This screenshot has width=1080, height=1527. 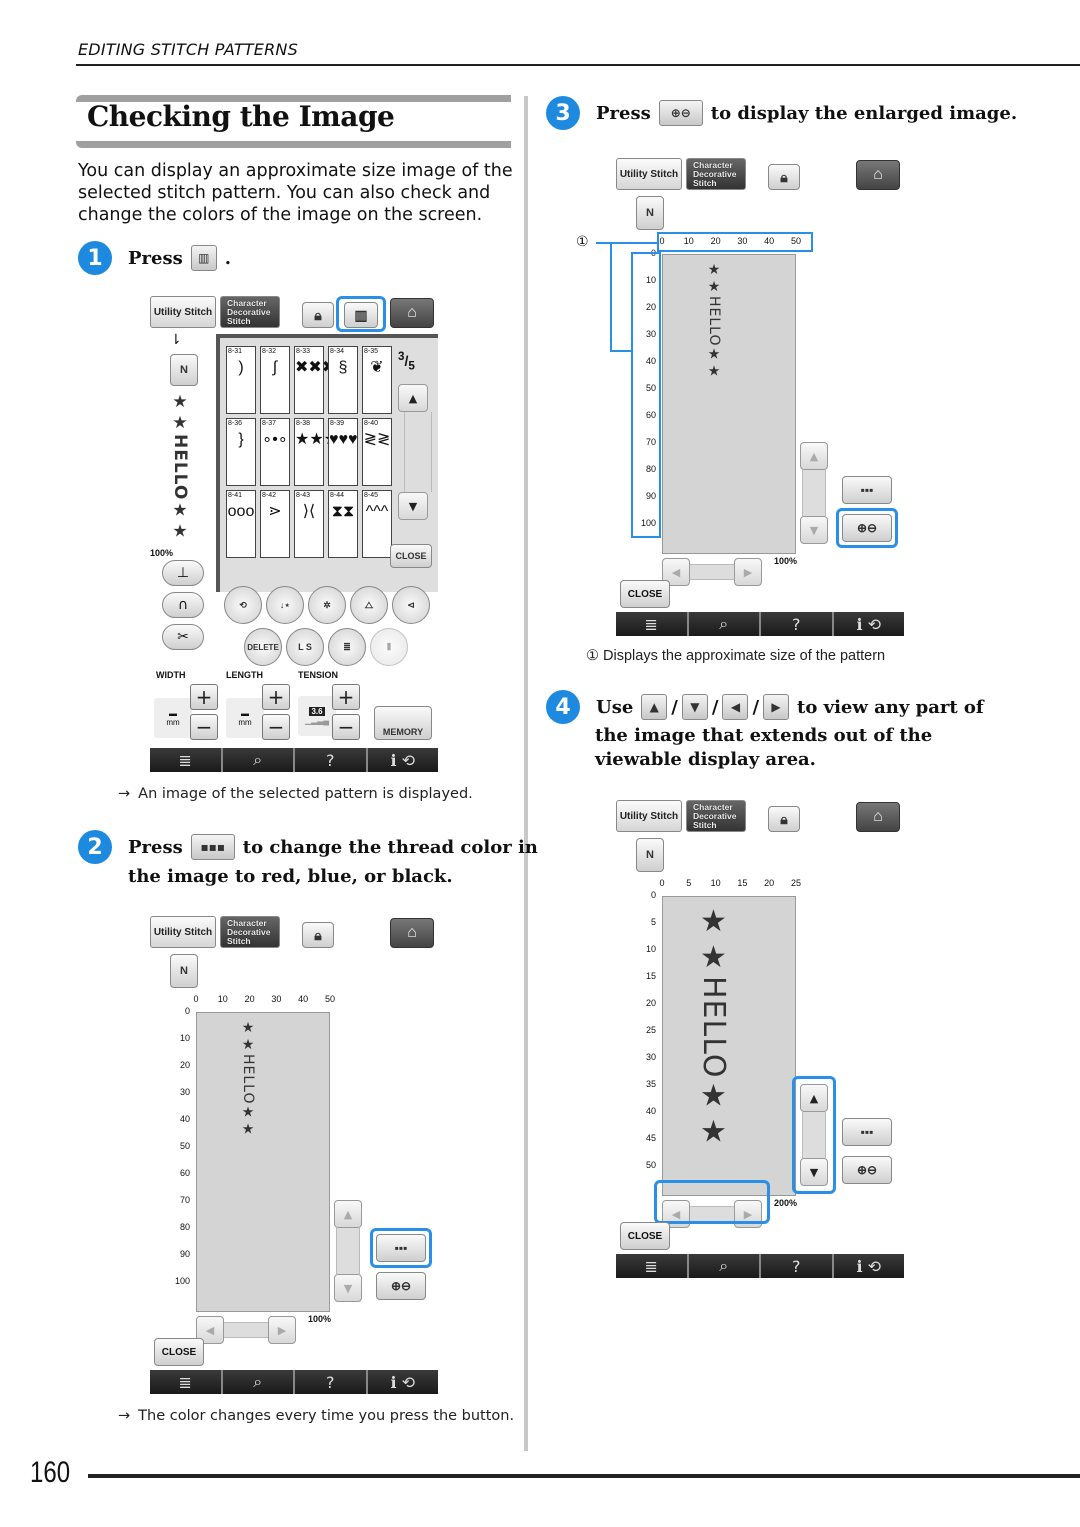 I want to click on pattern-cell: 8-37 ∘•∘, so click(x=275, y=452).